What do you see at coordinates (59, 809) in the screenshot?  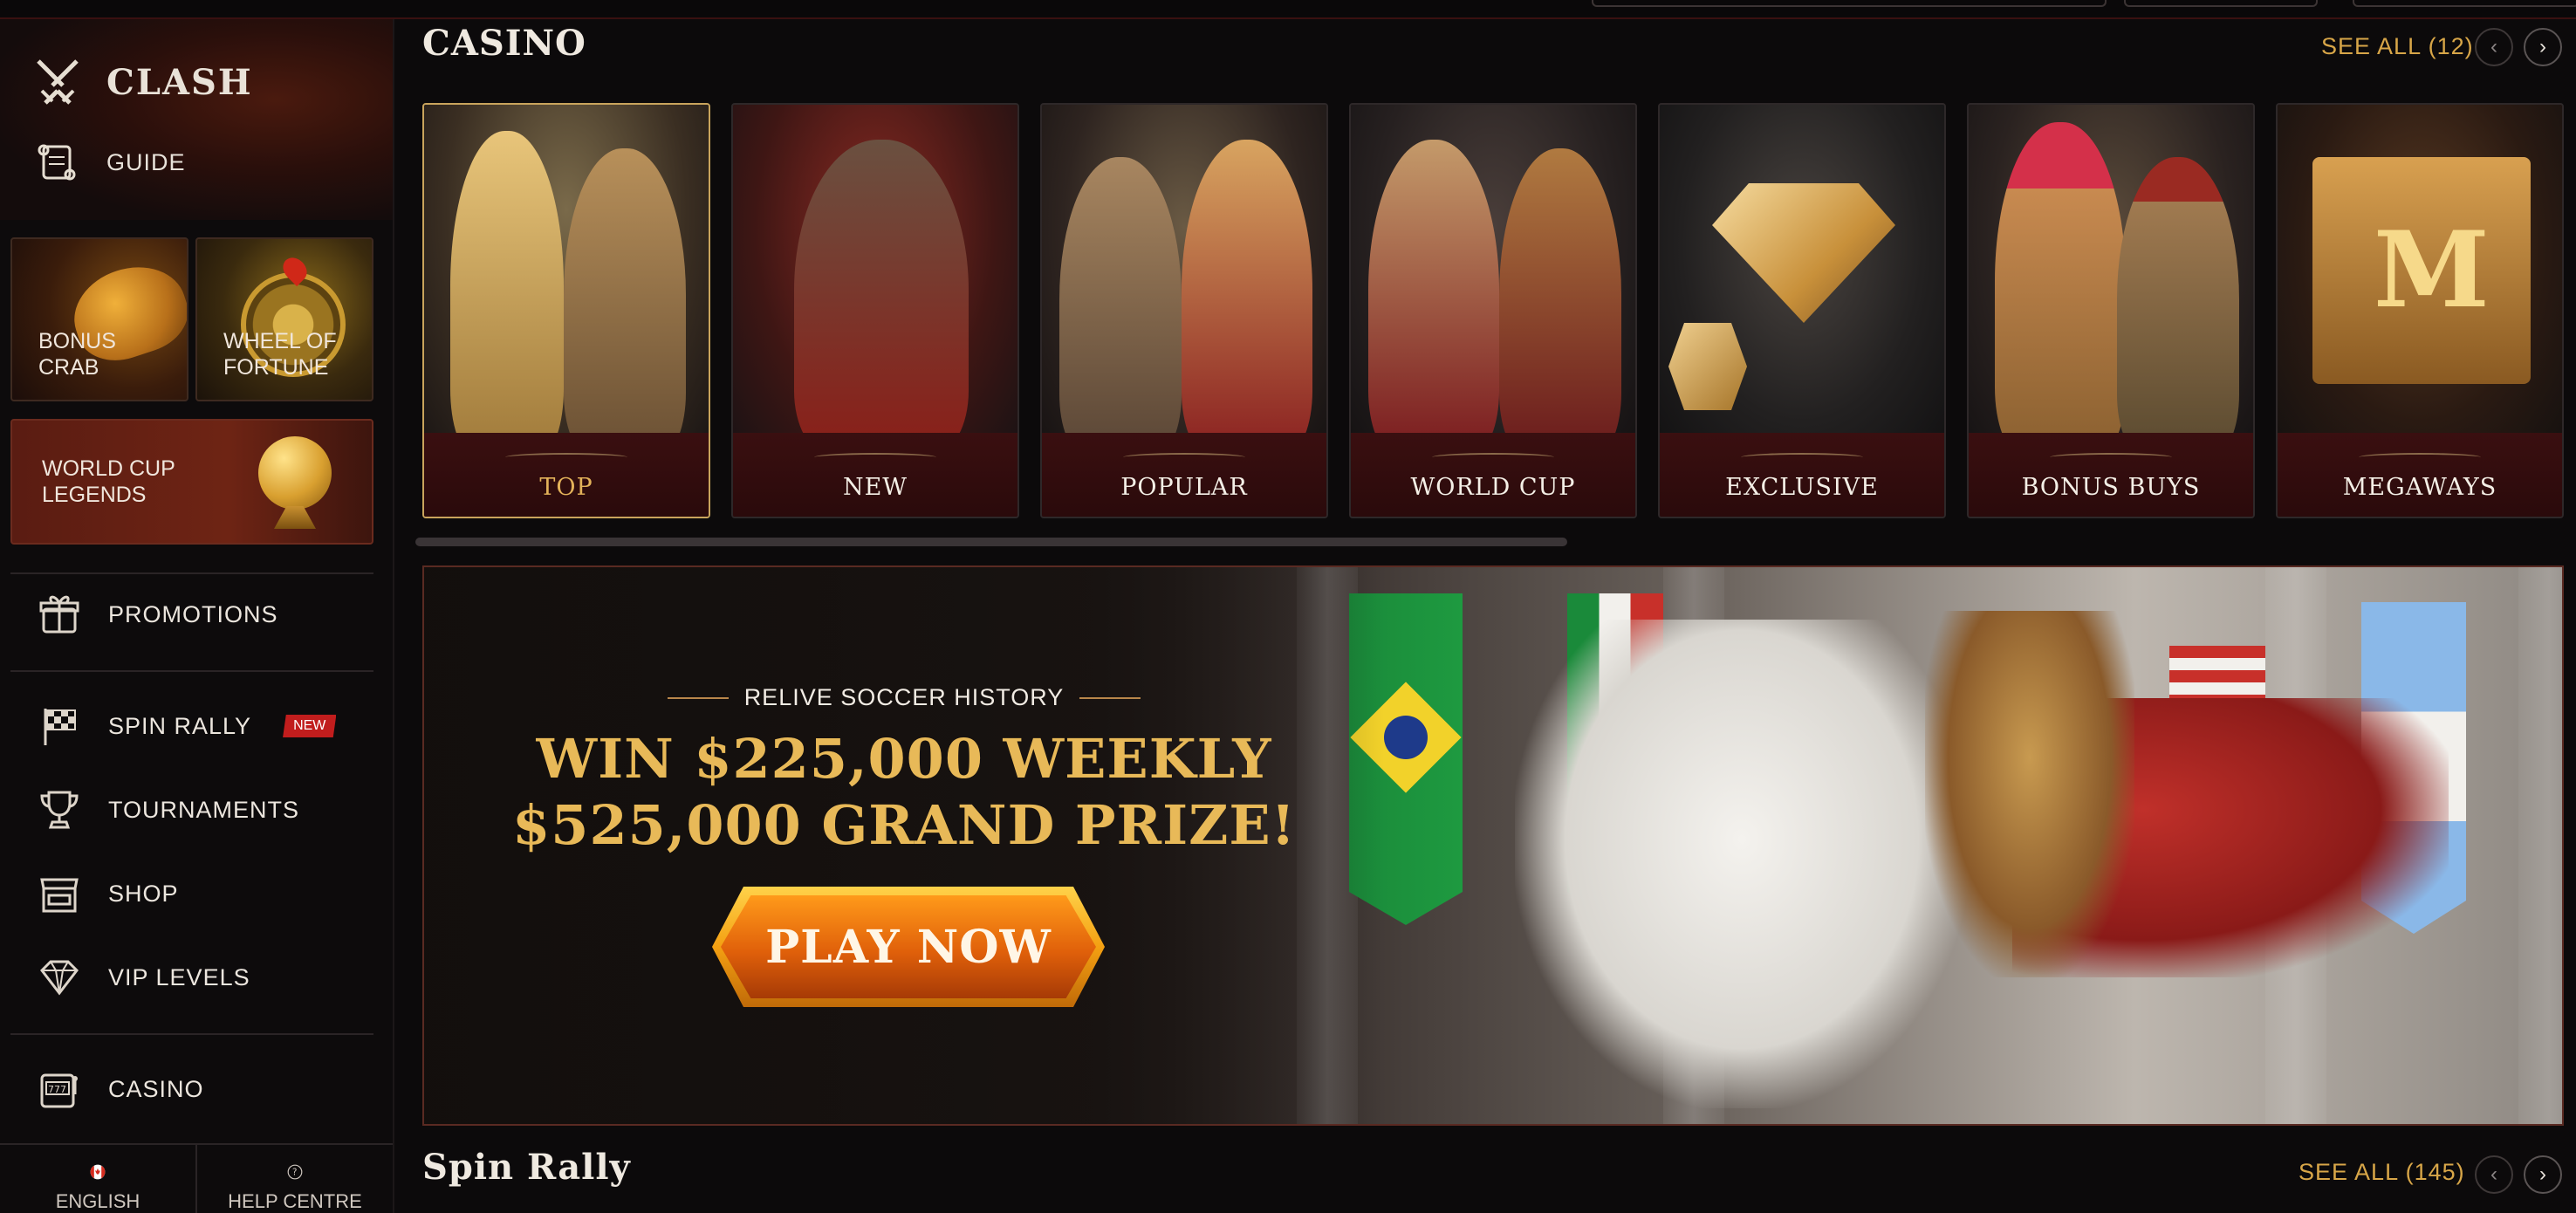 I see `trophy-icon` at bounding box center [59, 809].